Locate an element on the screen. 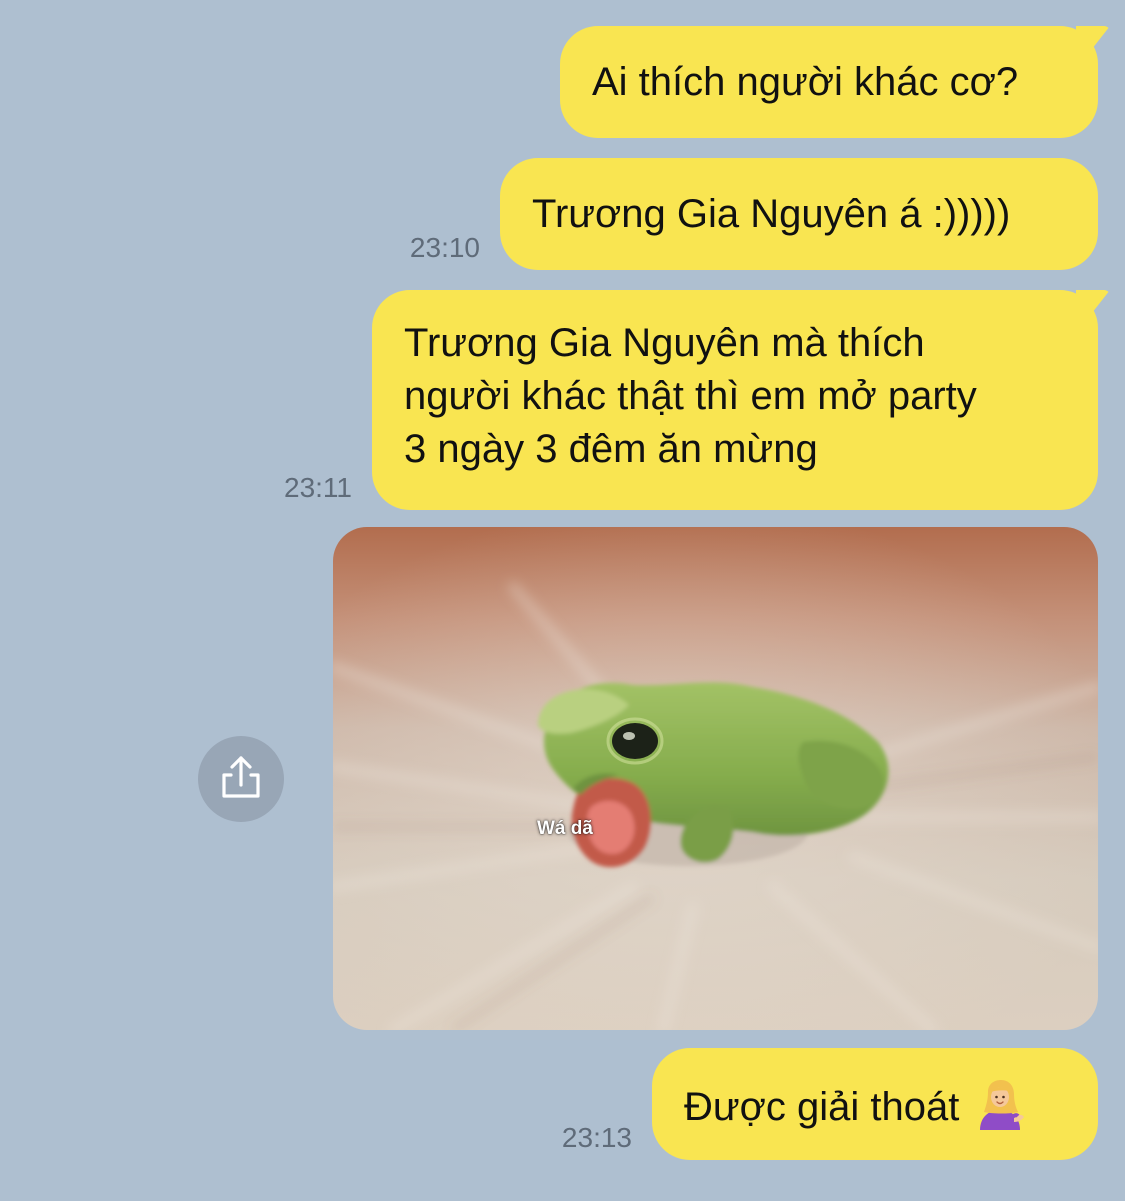 The image size is (1125, 1201). message-bubble: Được giải thoát is located at coordinates (875, 1104).